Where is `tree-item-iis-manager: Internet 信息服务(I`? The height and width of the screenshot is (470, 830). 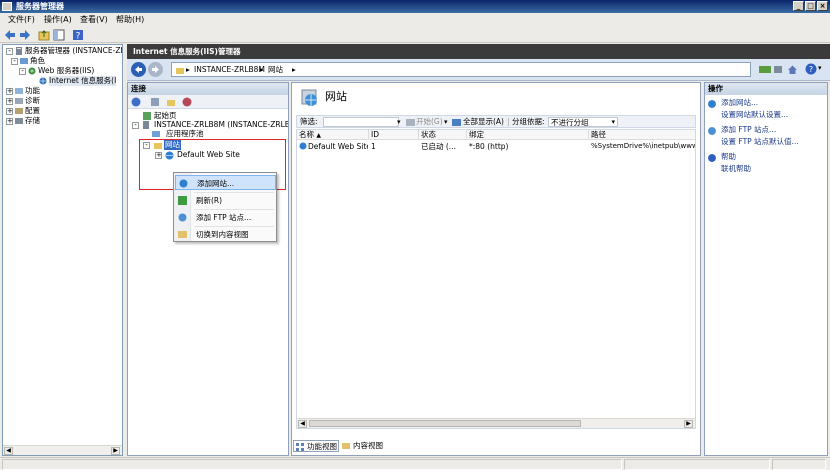
tree-item-iis-manager: Internet 信息服务(I is located at coordinates (83, 81).